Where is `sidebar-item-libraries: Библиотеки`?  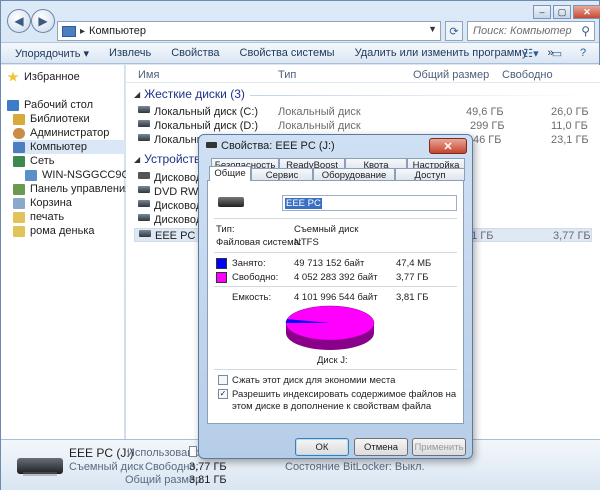
sidebar-item-libraries: Библиотеки is located at coordinates (75, 119).